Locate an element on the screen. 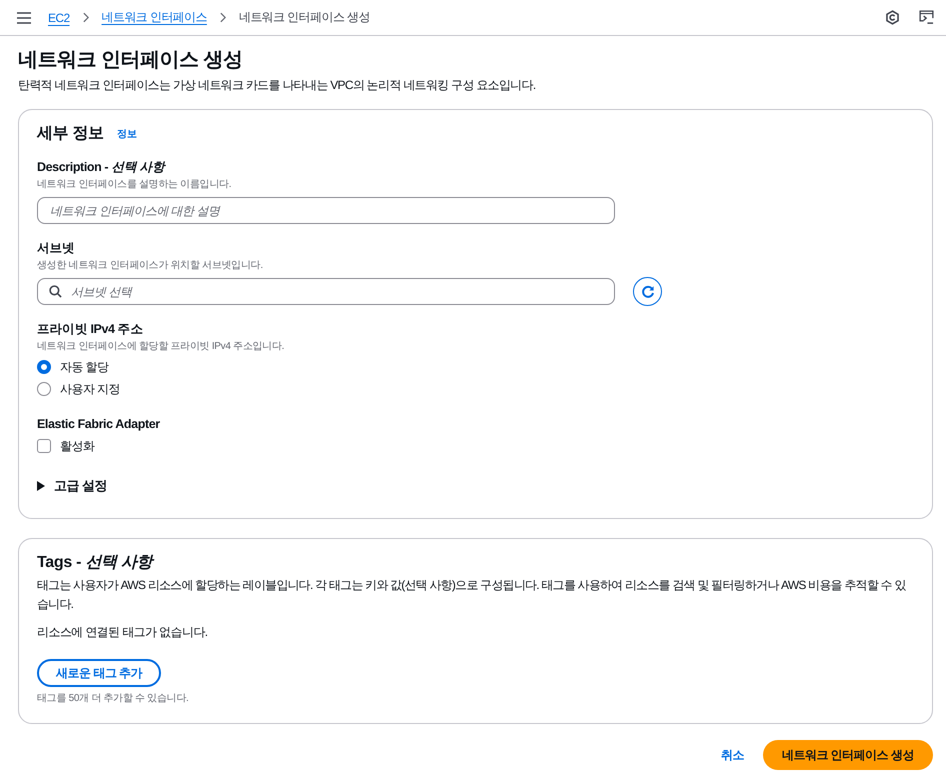 The height and width of the screenshot is (784, 946). checkbox is located at coordinates (44, 446).